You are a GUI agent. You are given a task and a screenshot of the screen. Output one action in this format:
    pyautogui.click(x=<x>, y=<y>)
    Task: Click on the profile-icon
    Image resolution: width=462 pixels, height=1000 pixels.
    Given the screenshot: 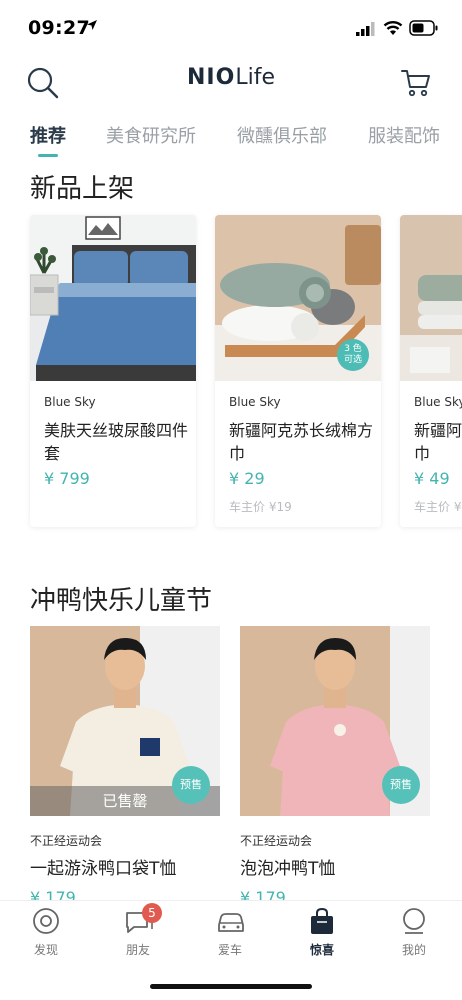 What is the action you would take?
    pyautogui.click(x=414, y=921)
    